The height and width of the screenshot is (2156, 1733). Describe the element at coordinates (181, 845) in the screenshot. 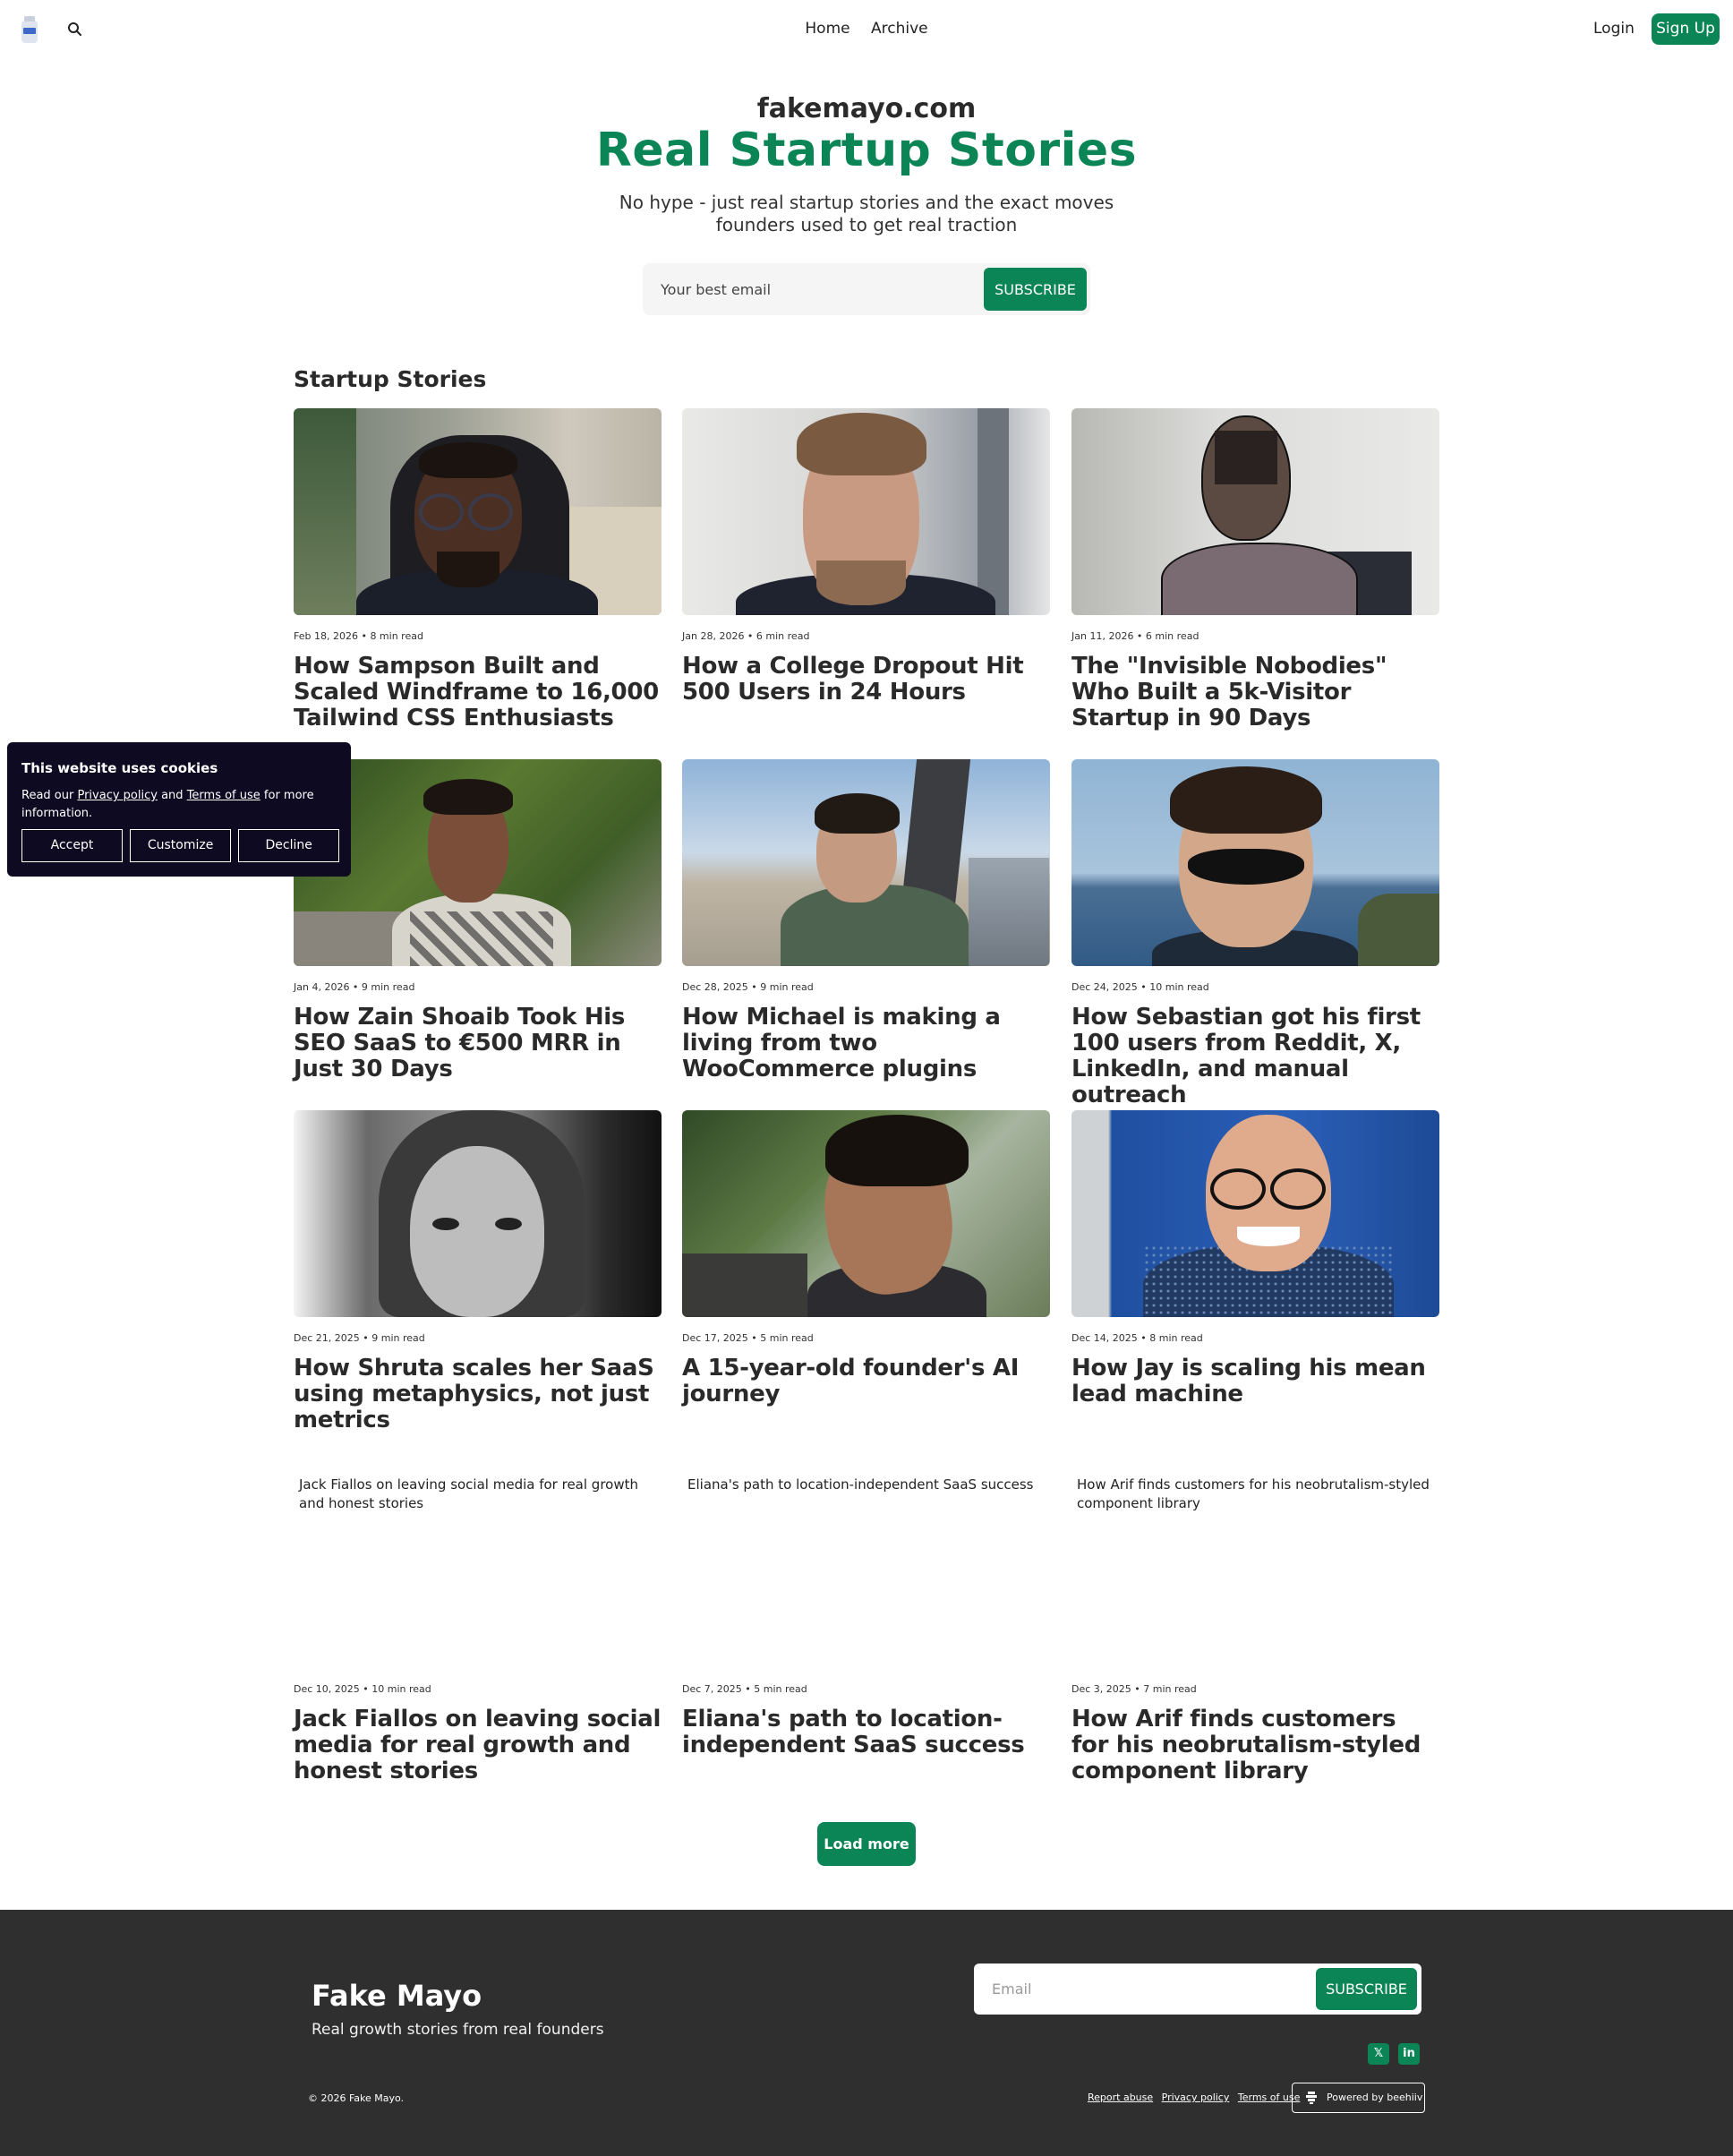

I see `cookie-customize-button: Customize` at that location.